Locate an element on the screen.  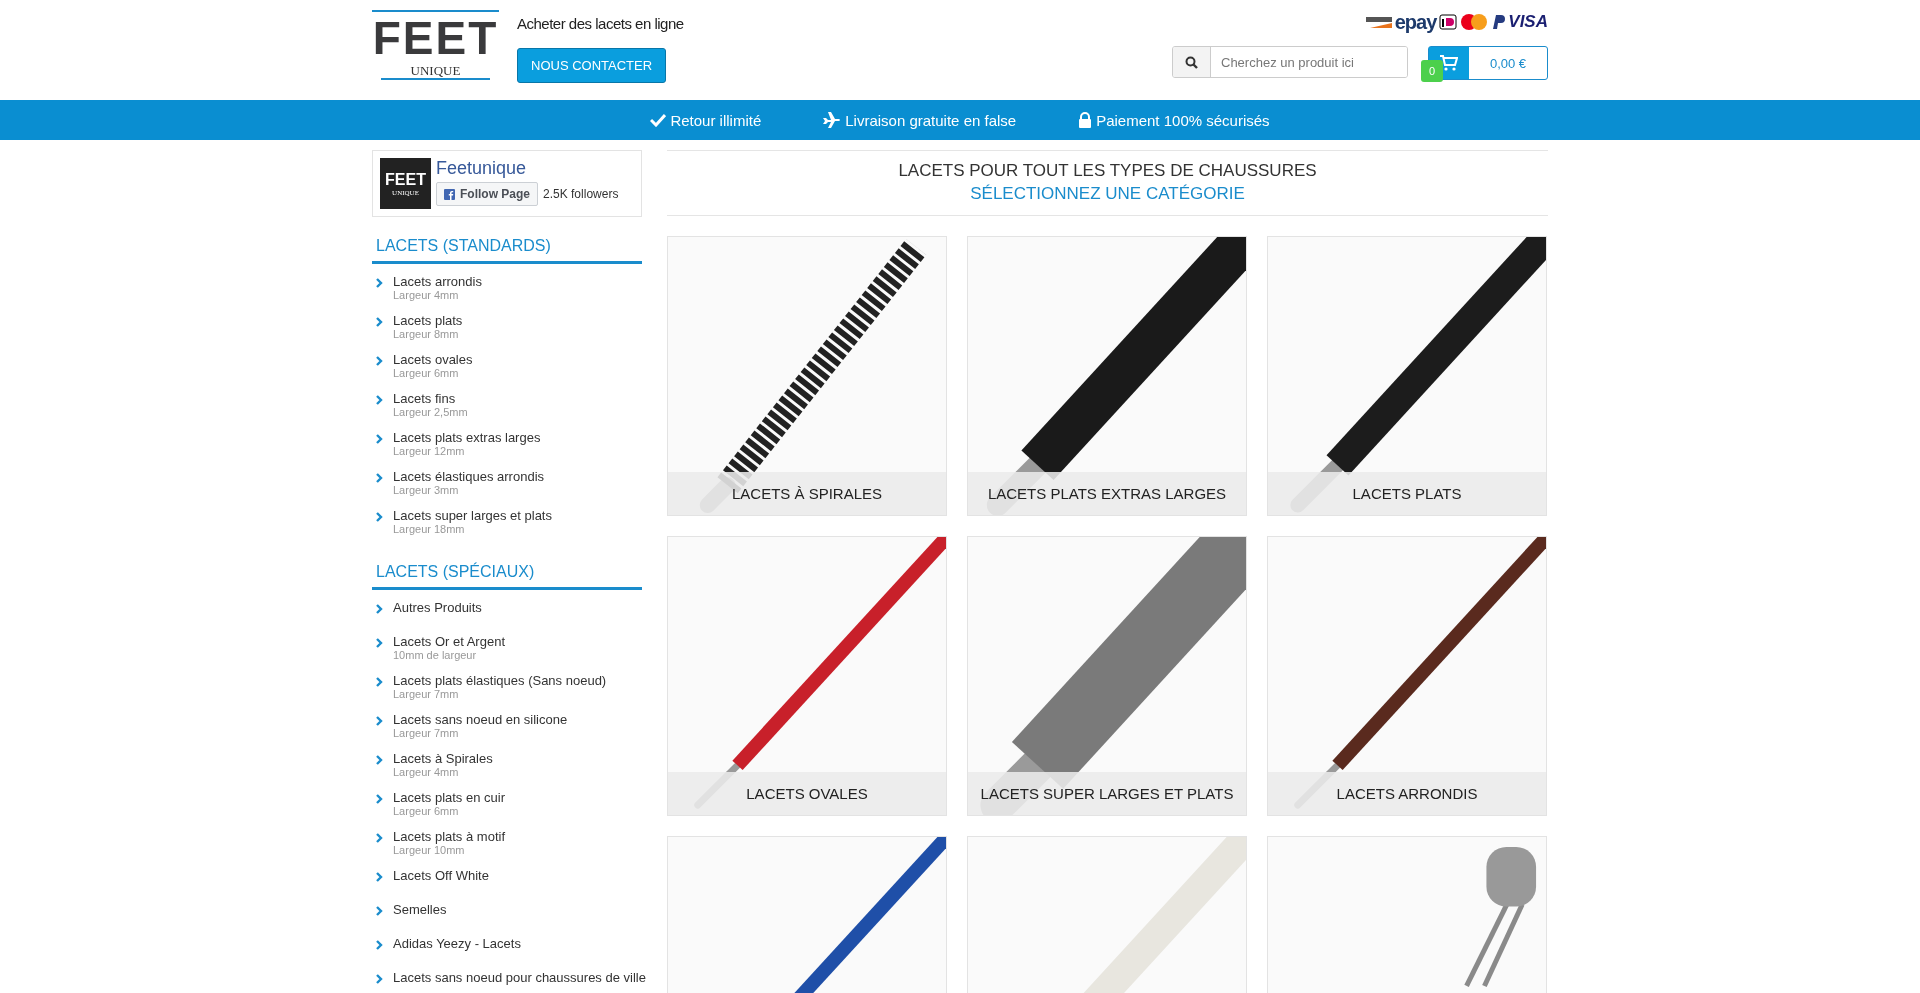
category-link: Lacets super larges et plats is located at coordinates (472, 515).